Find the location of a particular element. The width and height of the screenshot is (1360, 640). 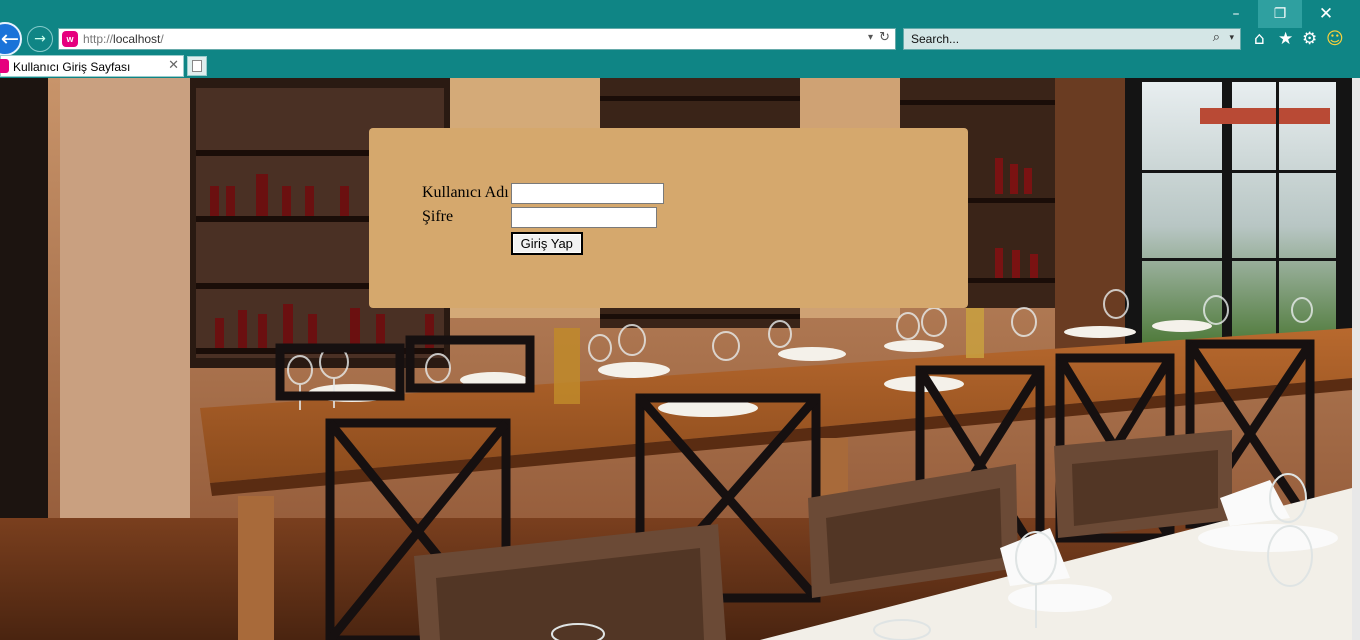

address-url: http://localhost/ is located at coordinates (123, 39).